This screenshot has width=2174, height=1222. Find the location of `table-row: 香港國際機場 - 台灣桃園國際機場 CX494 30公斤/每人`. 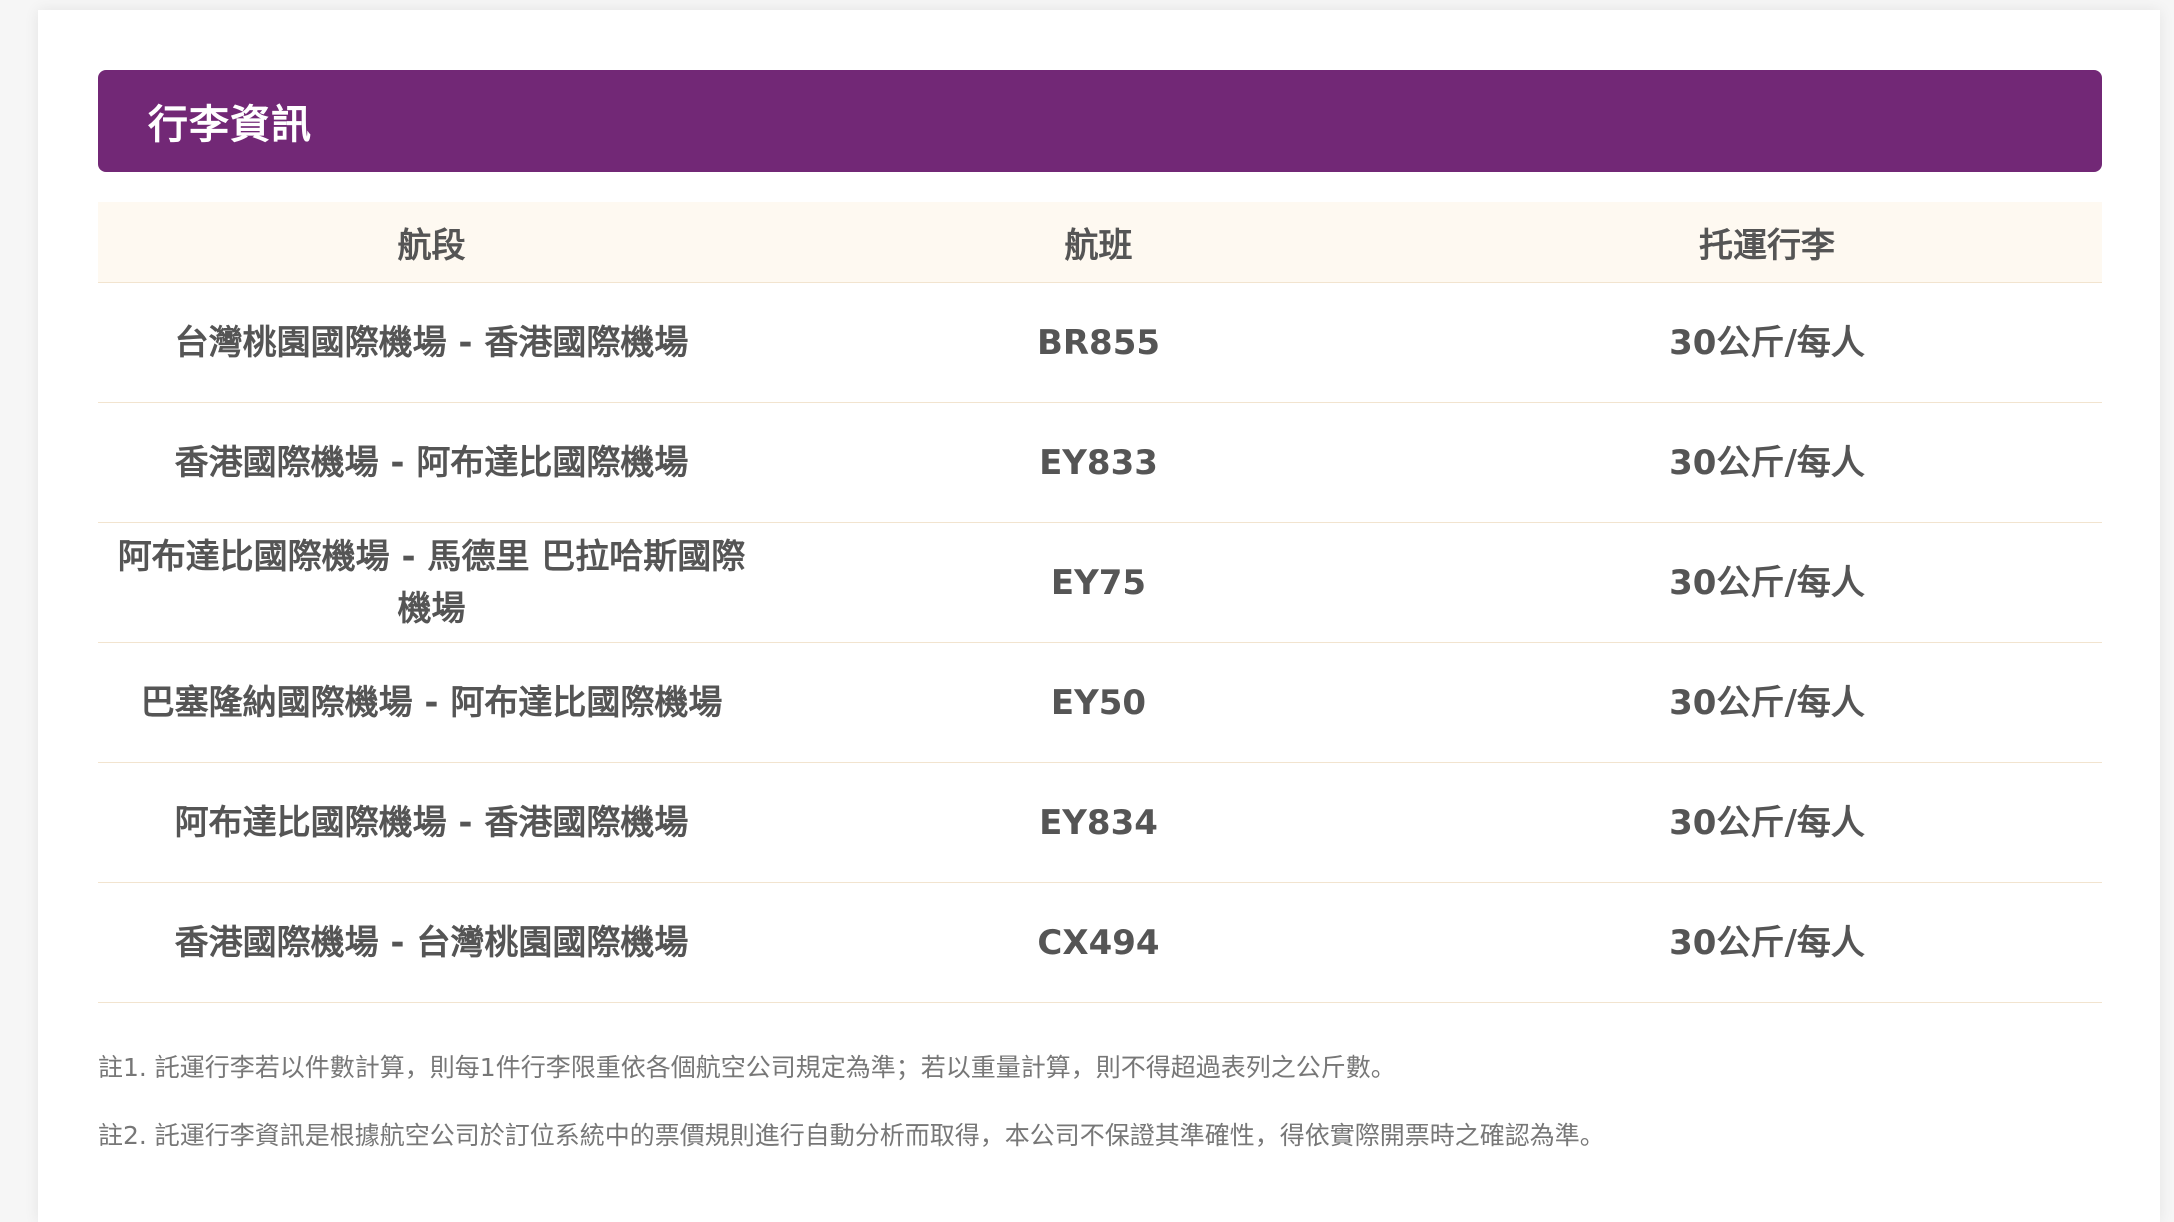

table-row: 香港國際機場 - 台灣桃園國際機場 CX494 30公斤/每人 is located at coordinates (1100, 943).